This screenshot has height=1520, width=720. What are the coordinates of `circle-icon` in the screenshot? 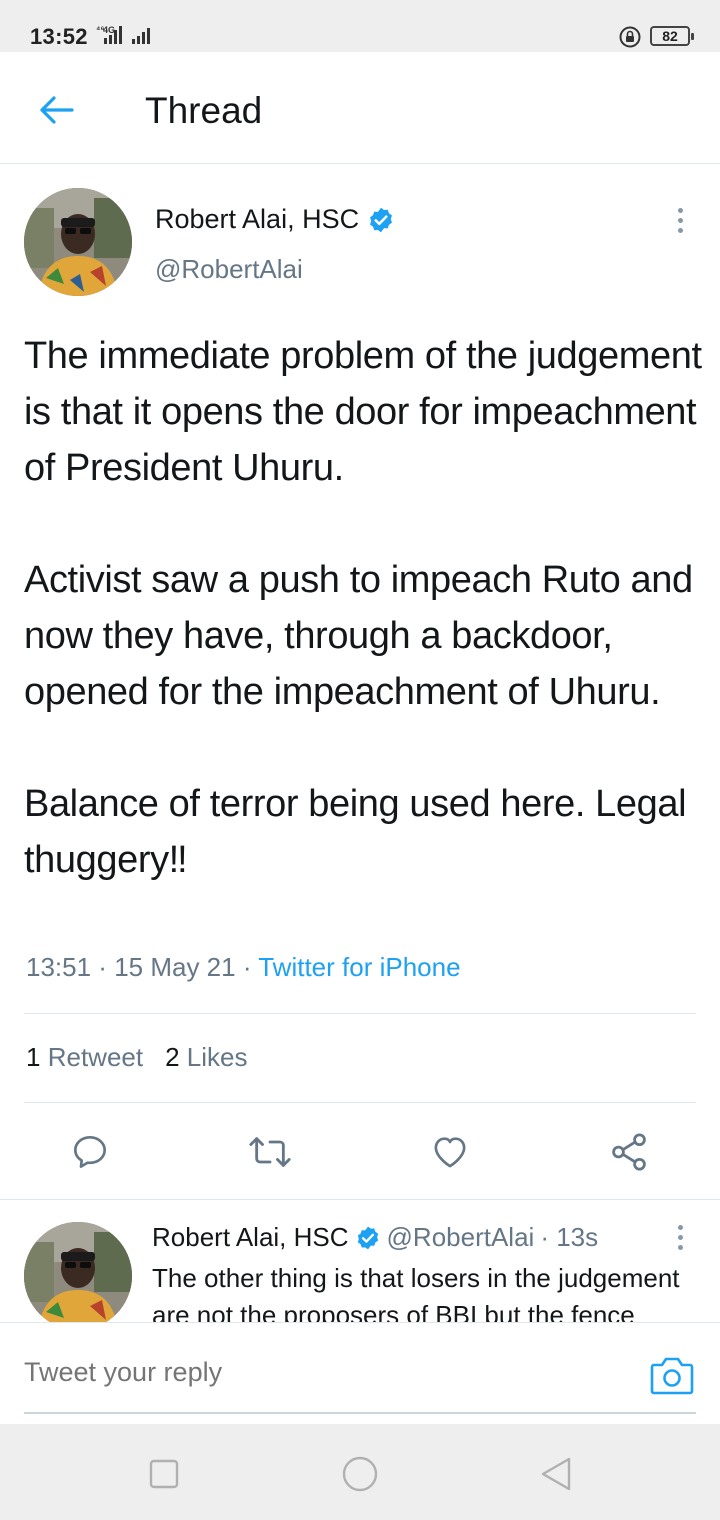 It's located at (360, 1474).